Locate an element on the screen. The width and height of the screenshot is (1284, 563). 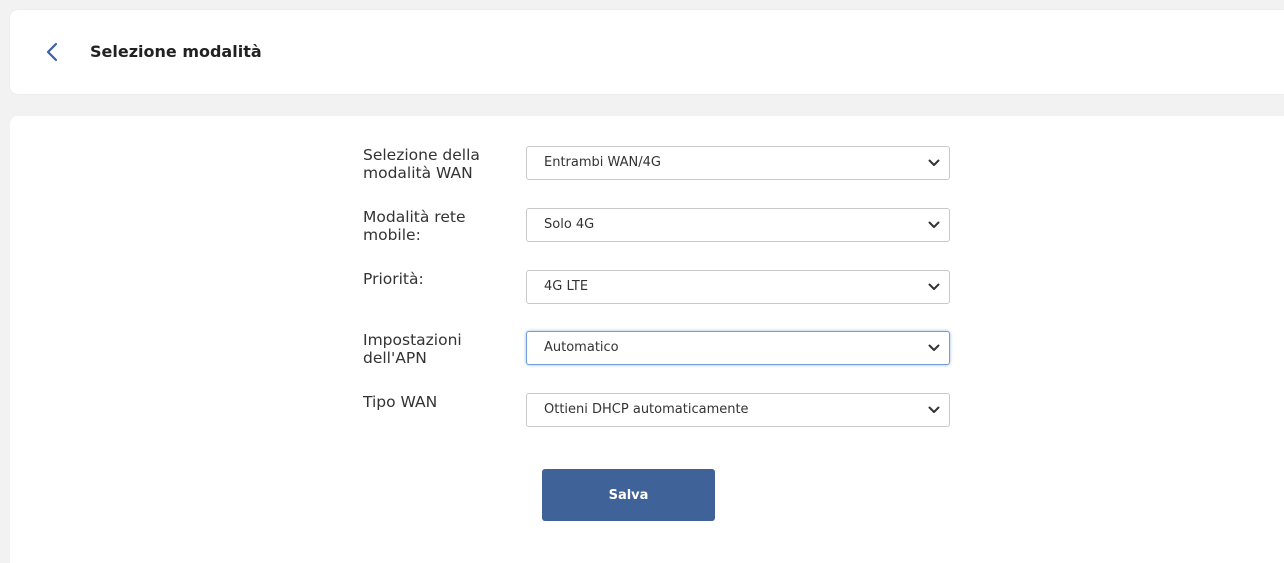
back-button is located at coordinates (52, 52).